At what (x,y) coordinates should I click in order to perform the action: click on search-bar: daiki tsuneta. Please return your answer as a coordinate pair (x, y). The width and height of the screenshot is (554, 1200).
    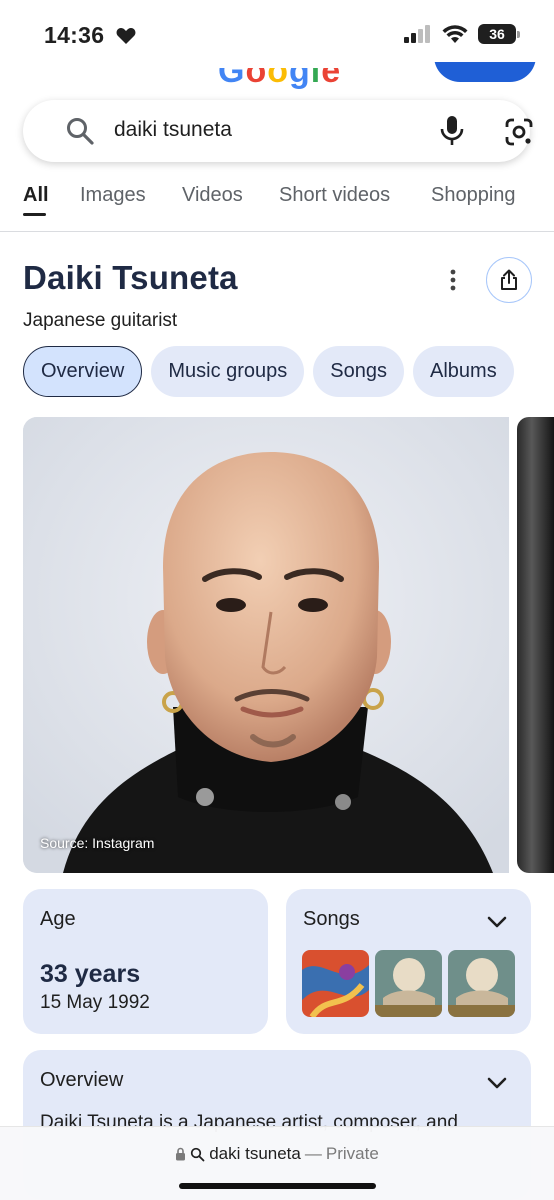
    Looking at the image, I should click on (278, 131).